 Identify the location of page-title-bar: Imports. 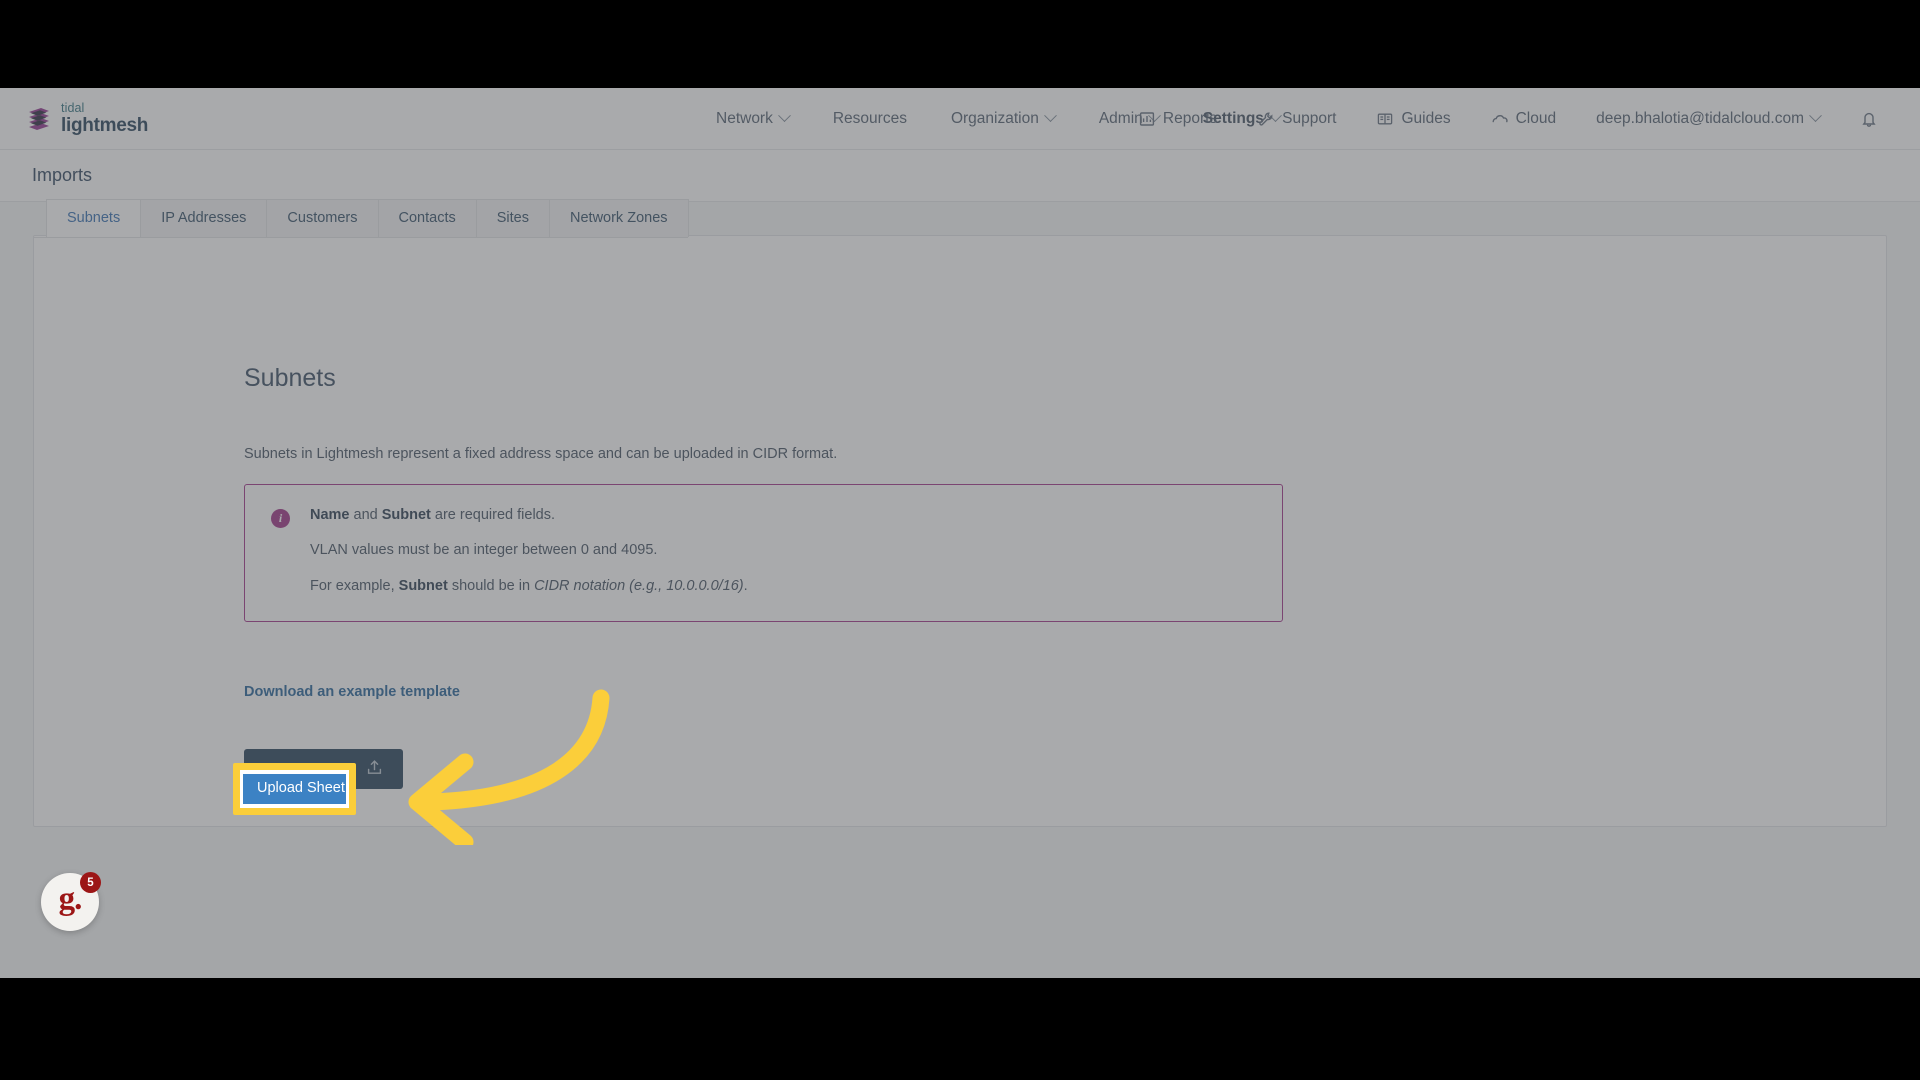
(960, 176).